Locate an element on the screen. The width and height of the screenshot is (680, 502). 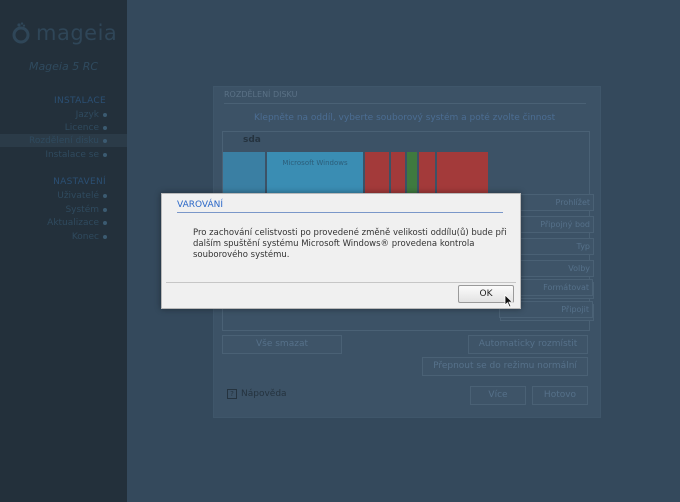
help-label: Nápověda is located at coordinates (264, 394).